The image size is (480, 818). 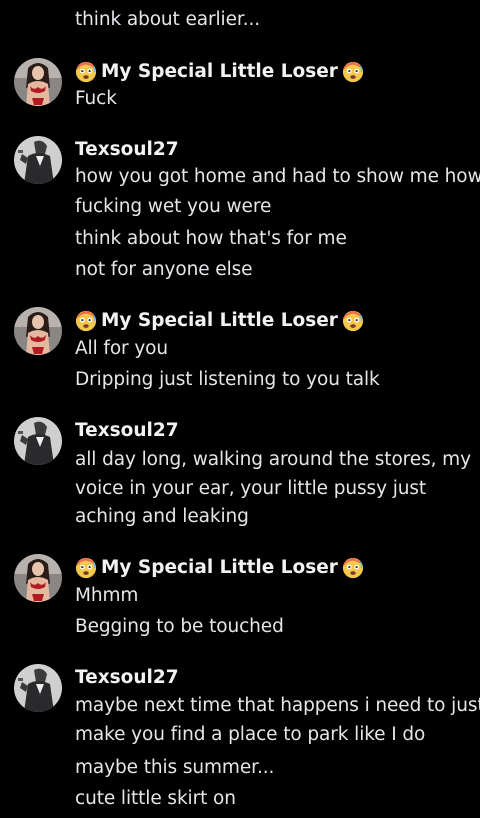 What do you see at coordinates (211, 239) in the screenshot?
I see `message-line: think about how that's for me` at bounding box center [211, 239].